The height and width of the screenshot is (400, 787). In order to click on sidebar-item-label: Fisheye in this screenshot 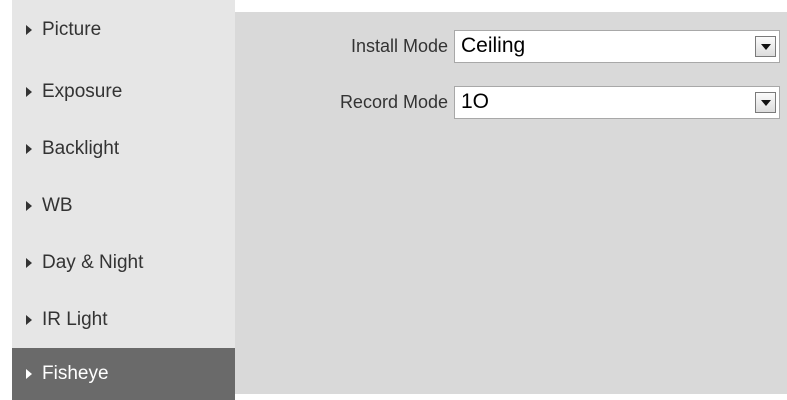, I will do `click(75, 373)`.